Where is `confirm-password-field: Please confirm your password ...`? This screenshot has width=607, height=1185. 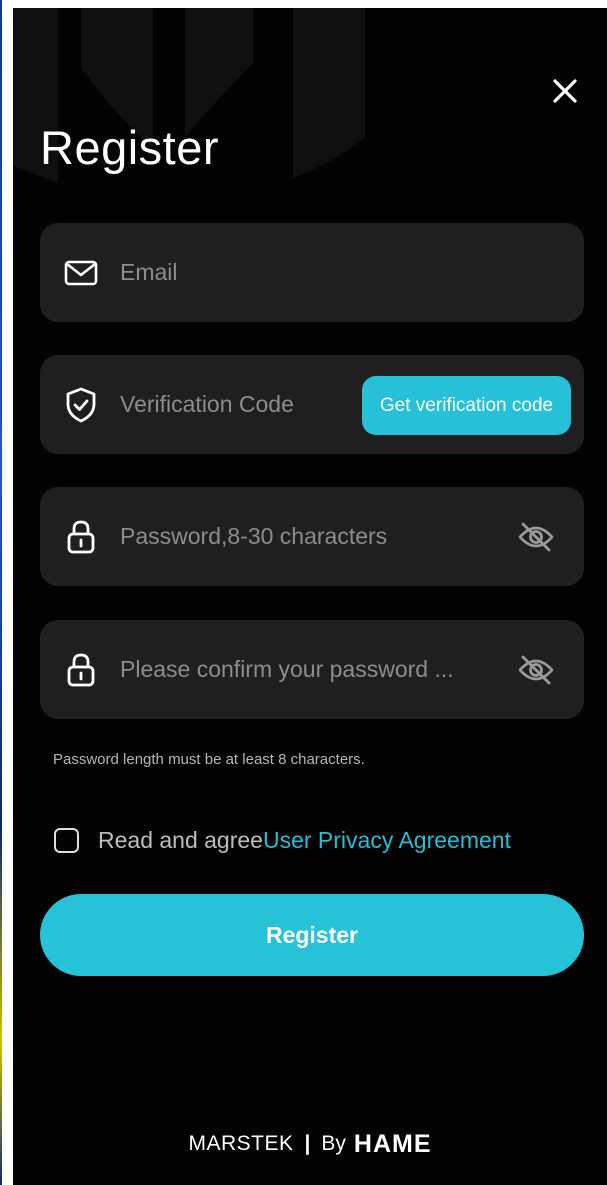 confirm-password-field: Please confirm your password ... is located at coordinates (312, 669).